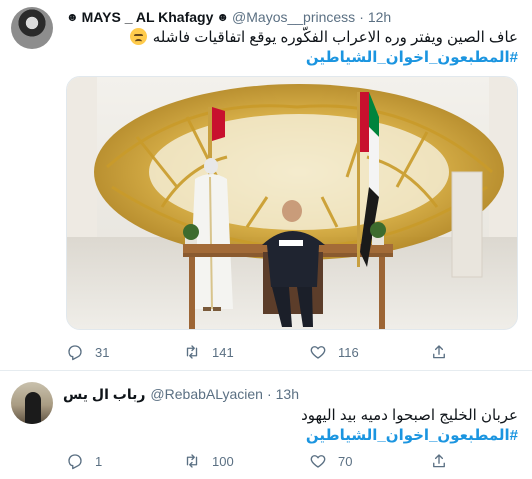 The width and height of the screenshot is (532, 479). Describe the element at coordinates (223, 352) in the screenshot. I see `retweet-count: 141` at that location.